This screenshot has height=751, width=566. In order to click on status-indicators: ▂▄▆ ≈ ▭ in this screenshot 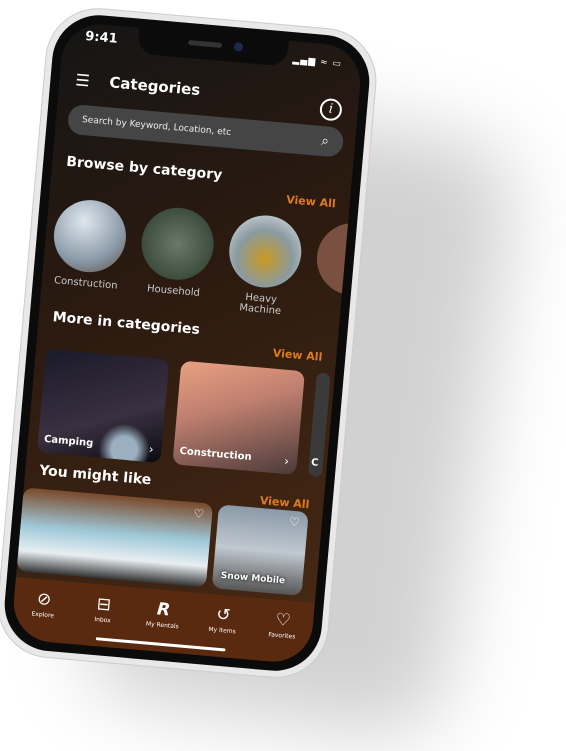, I will do `click(317, 62)`.